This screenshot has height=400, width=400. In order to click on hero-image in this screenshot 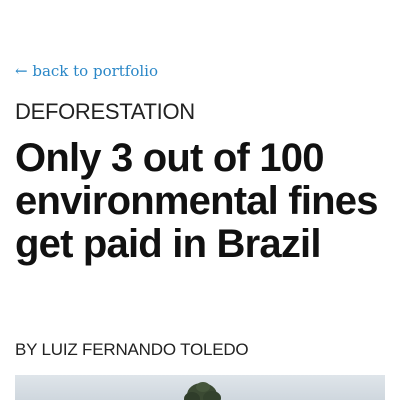, I will do `click(200, 387)`.